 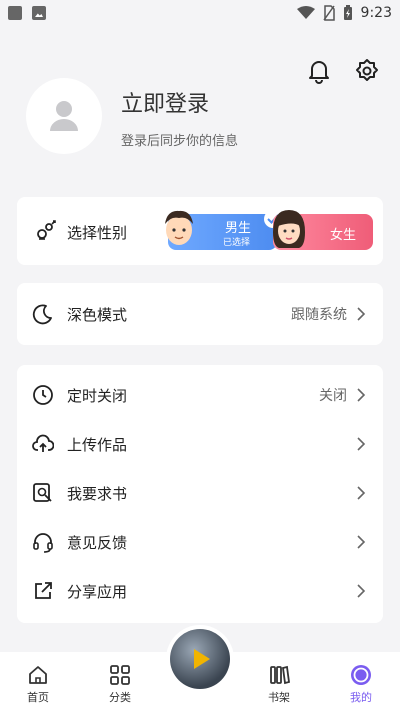 What do you see at coordinates (367, 71) in the screenshot?
I see `settings-gear-icon` at bounding box center [367, 71].